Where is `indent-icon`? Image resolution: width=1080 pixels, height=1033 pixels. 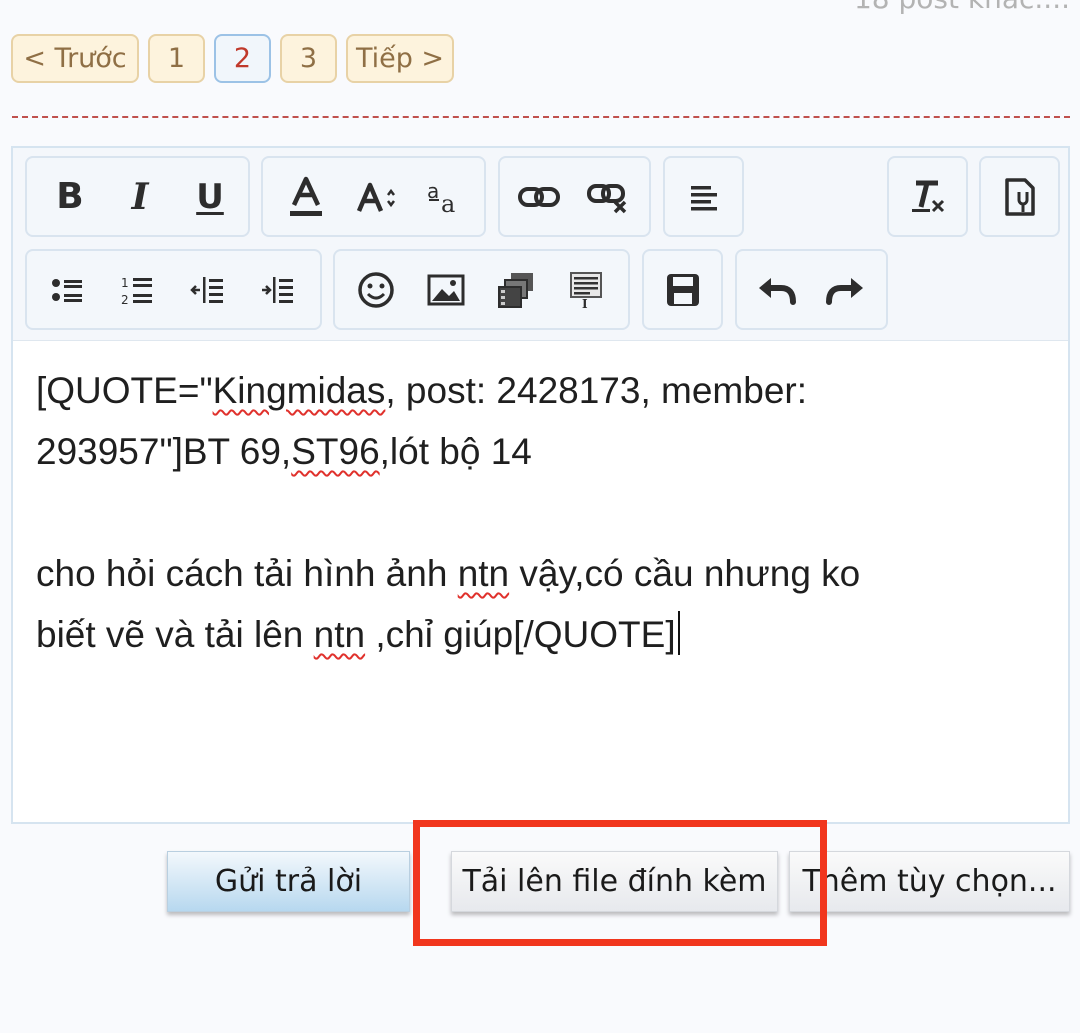
indent-icon is located at coordinates (277, 290).